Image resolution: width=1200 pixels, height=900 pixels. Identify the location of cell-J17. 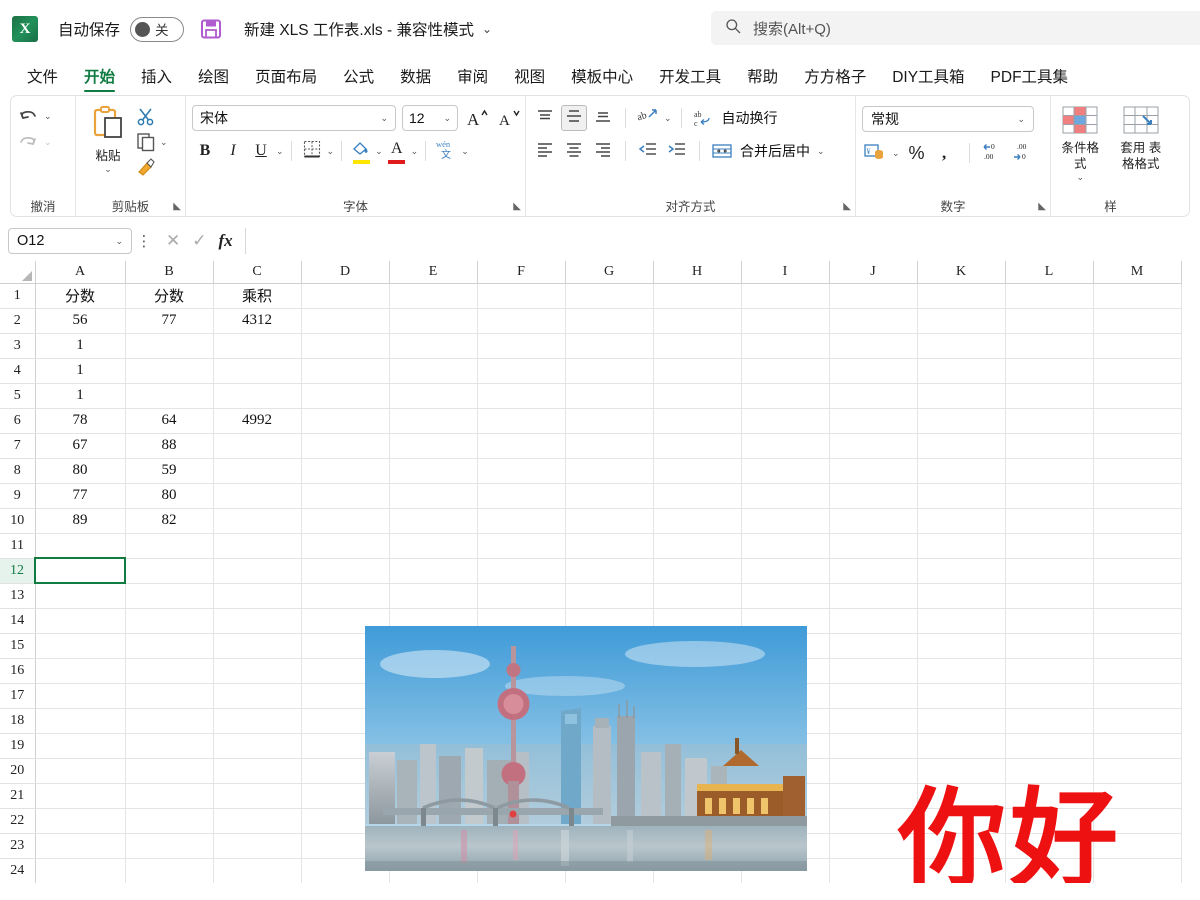
(873, 696).